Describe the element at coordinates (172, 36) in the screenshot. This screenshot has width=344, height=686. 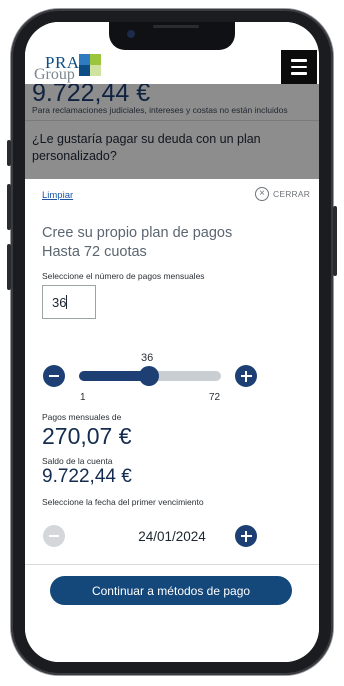
I see `phone-notch` at that location.